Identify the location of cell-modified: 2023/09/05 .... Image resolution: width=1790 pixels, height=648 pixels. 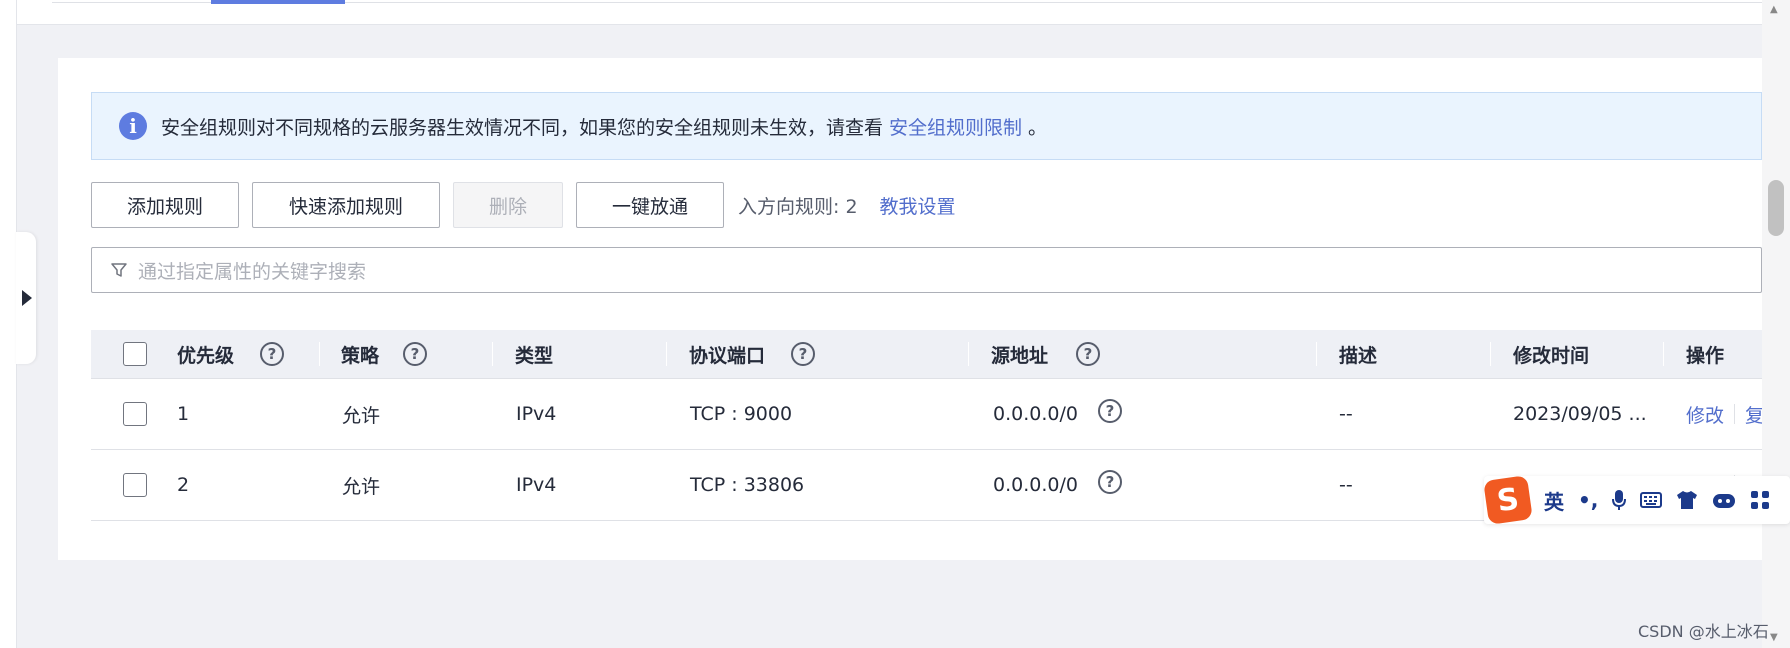
(1580, 414).